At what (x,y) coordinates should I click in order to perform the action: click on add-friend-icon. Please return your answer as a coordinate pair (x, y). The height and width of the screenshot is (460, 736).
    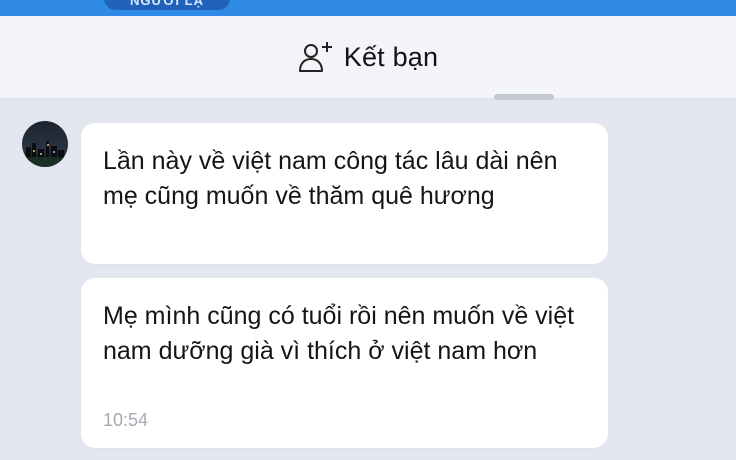
    Looking at the image, I should click on (316, 57).